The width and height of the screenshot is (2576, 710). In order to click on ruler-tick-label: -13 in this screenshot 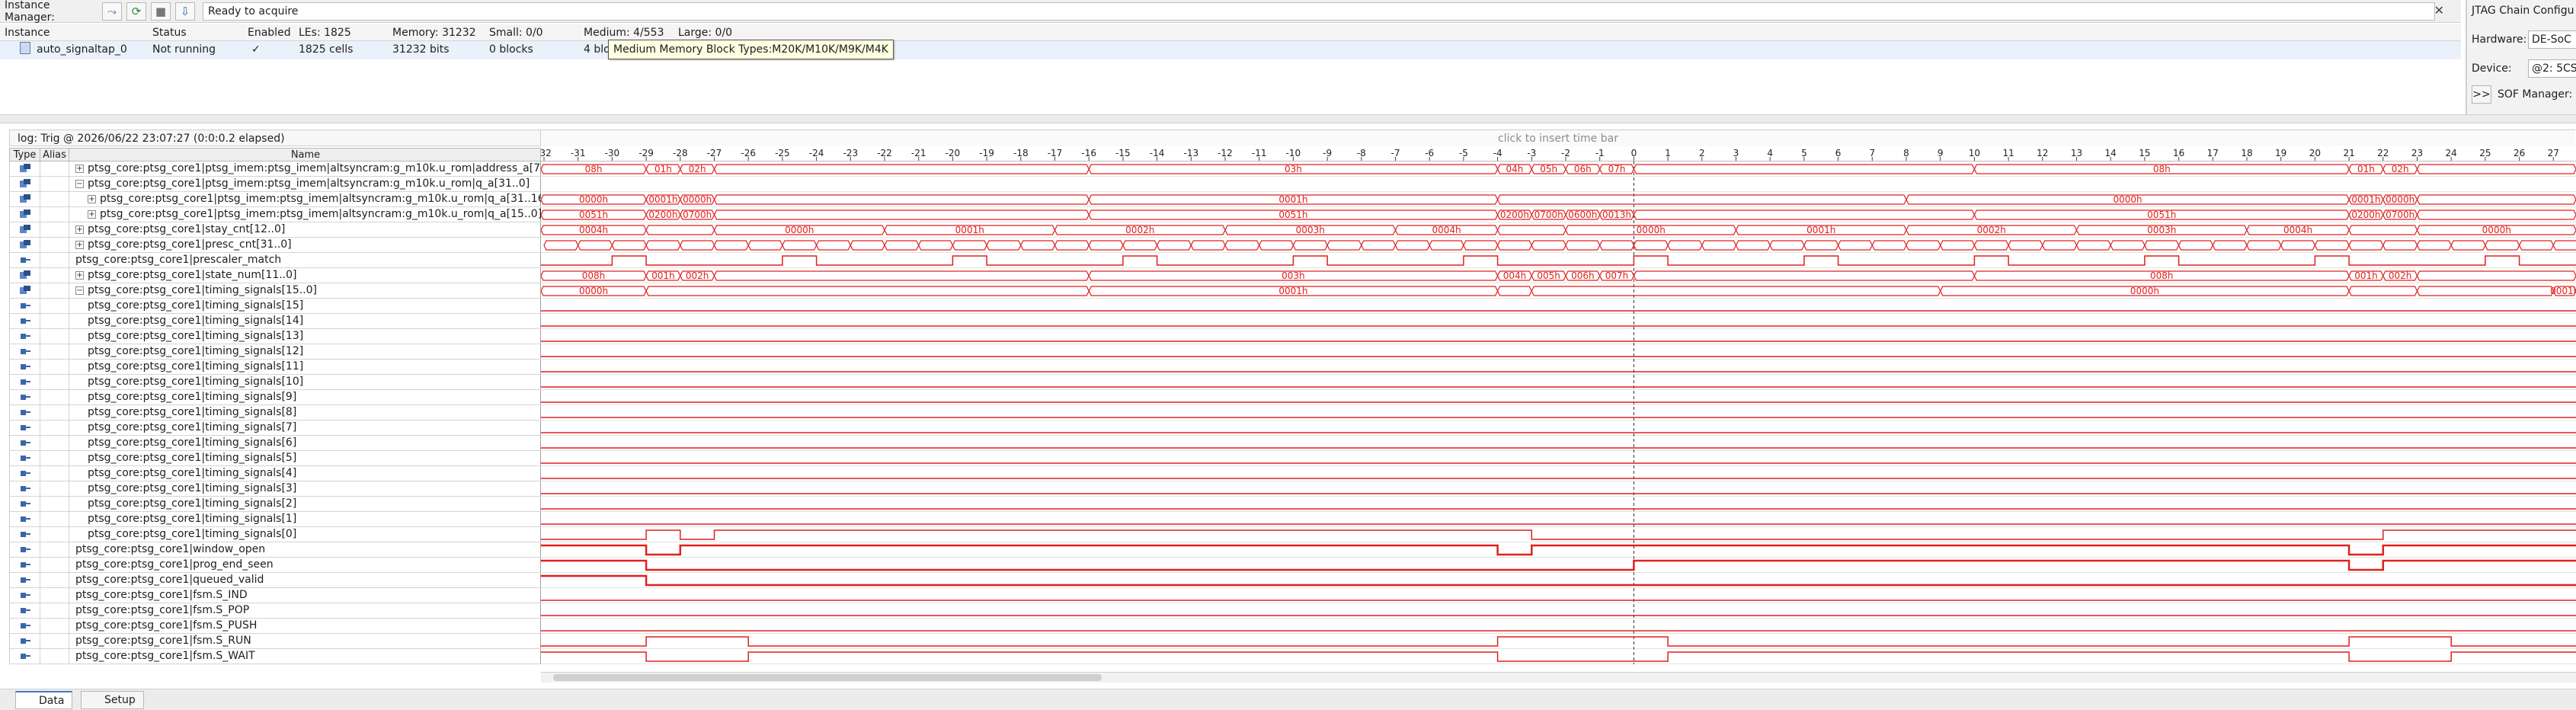, I will do `click(1190, 153)`.